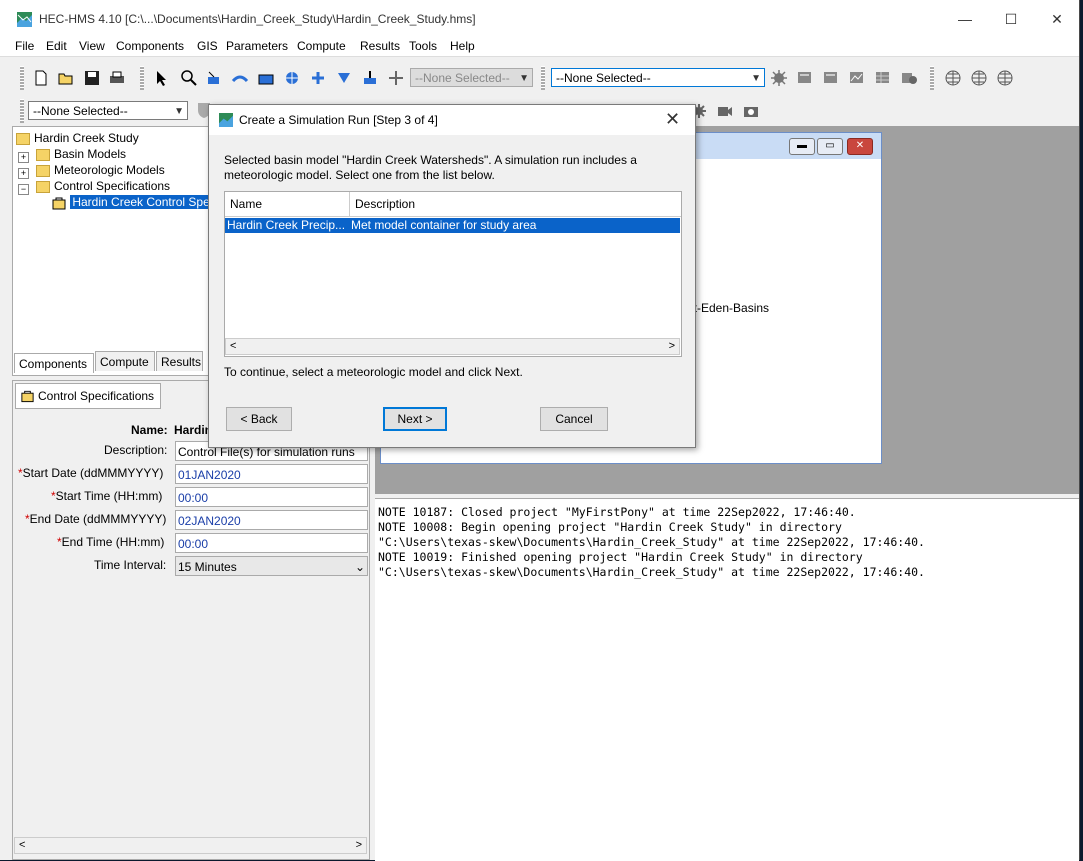  I want to click on summary-table-icon, so click(805, 78).